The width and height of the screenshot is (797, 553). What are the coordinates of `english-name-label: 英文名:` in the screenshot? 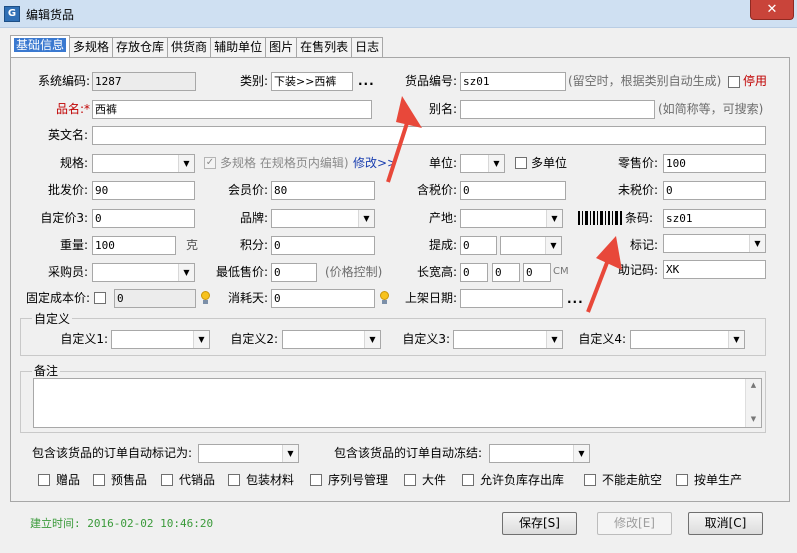 It's located at (67, 135).